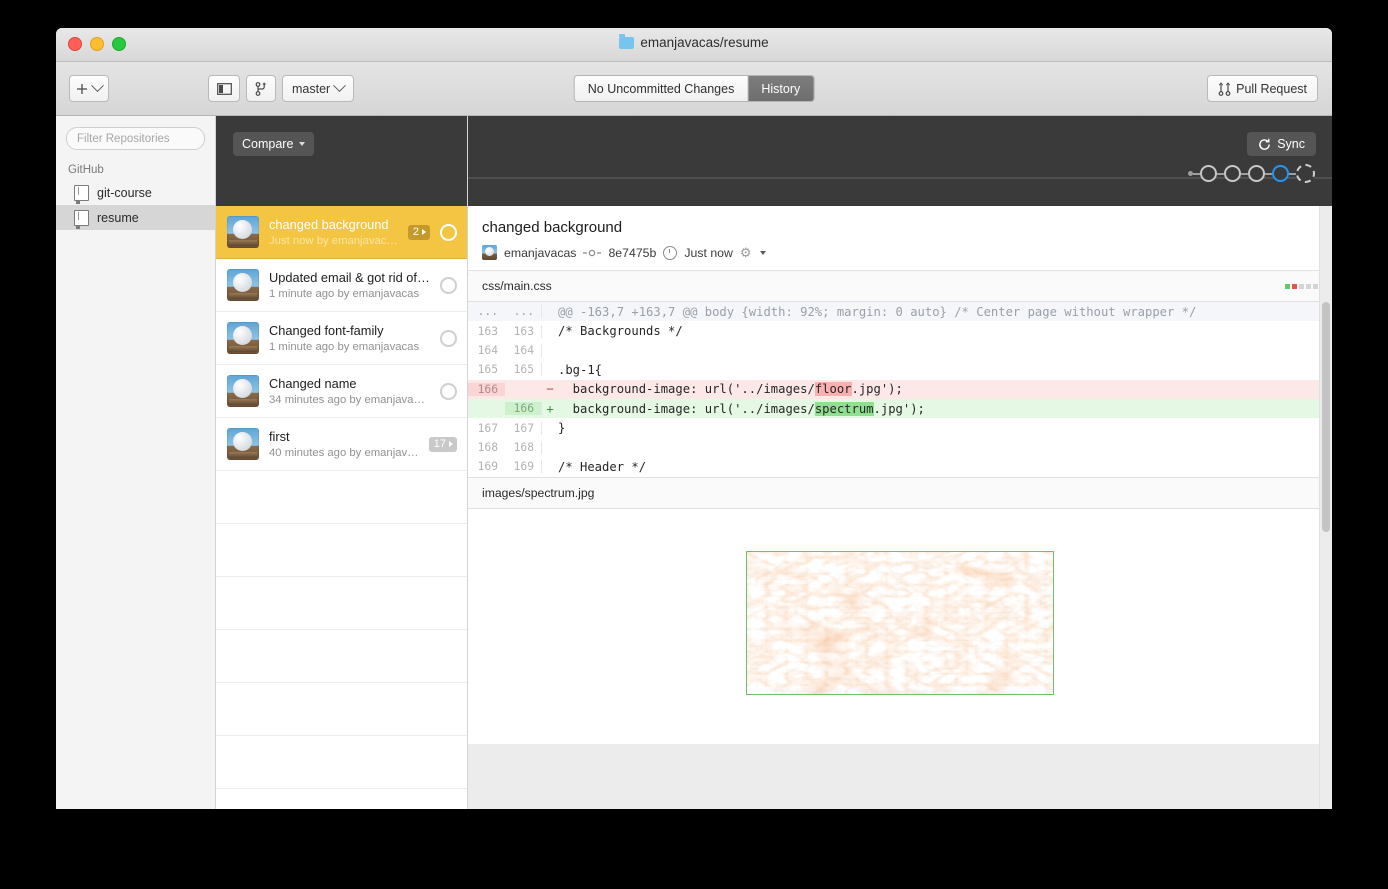 This screenshot has height=889, width=1388. What do you see at coordinates (487, 331) in the screenshot?
I see `diff-gutter-old: 163` at bounding box center [487, 331].